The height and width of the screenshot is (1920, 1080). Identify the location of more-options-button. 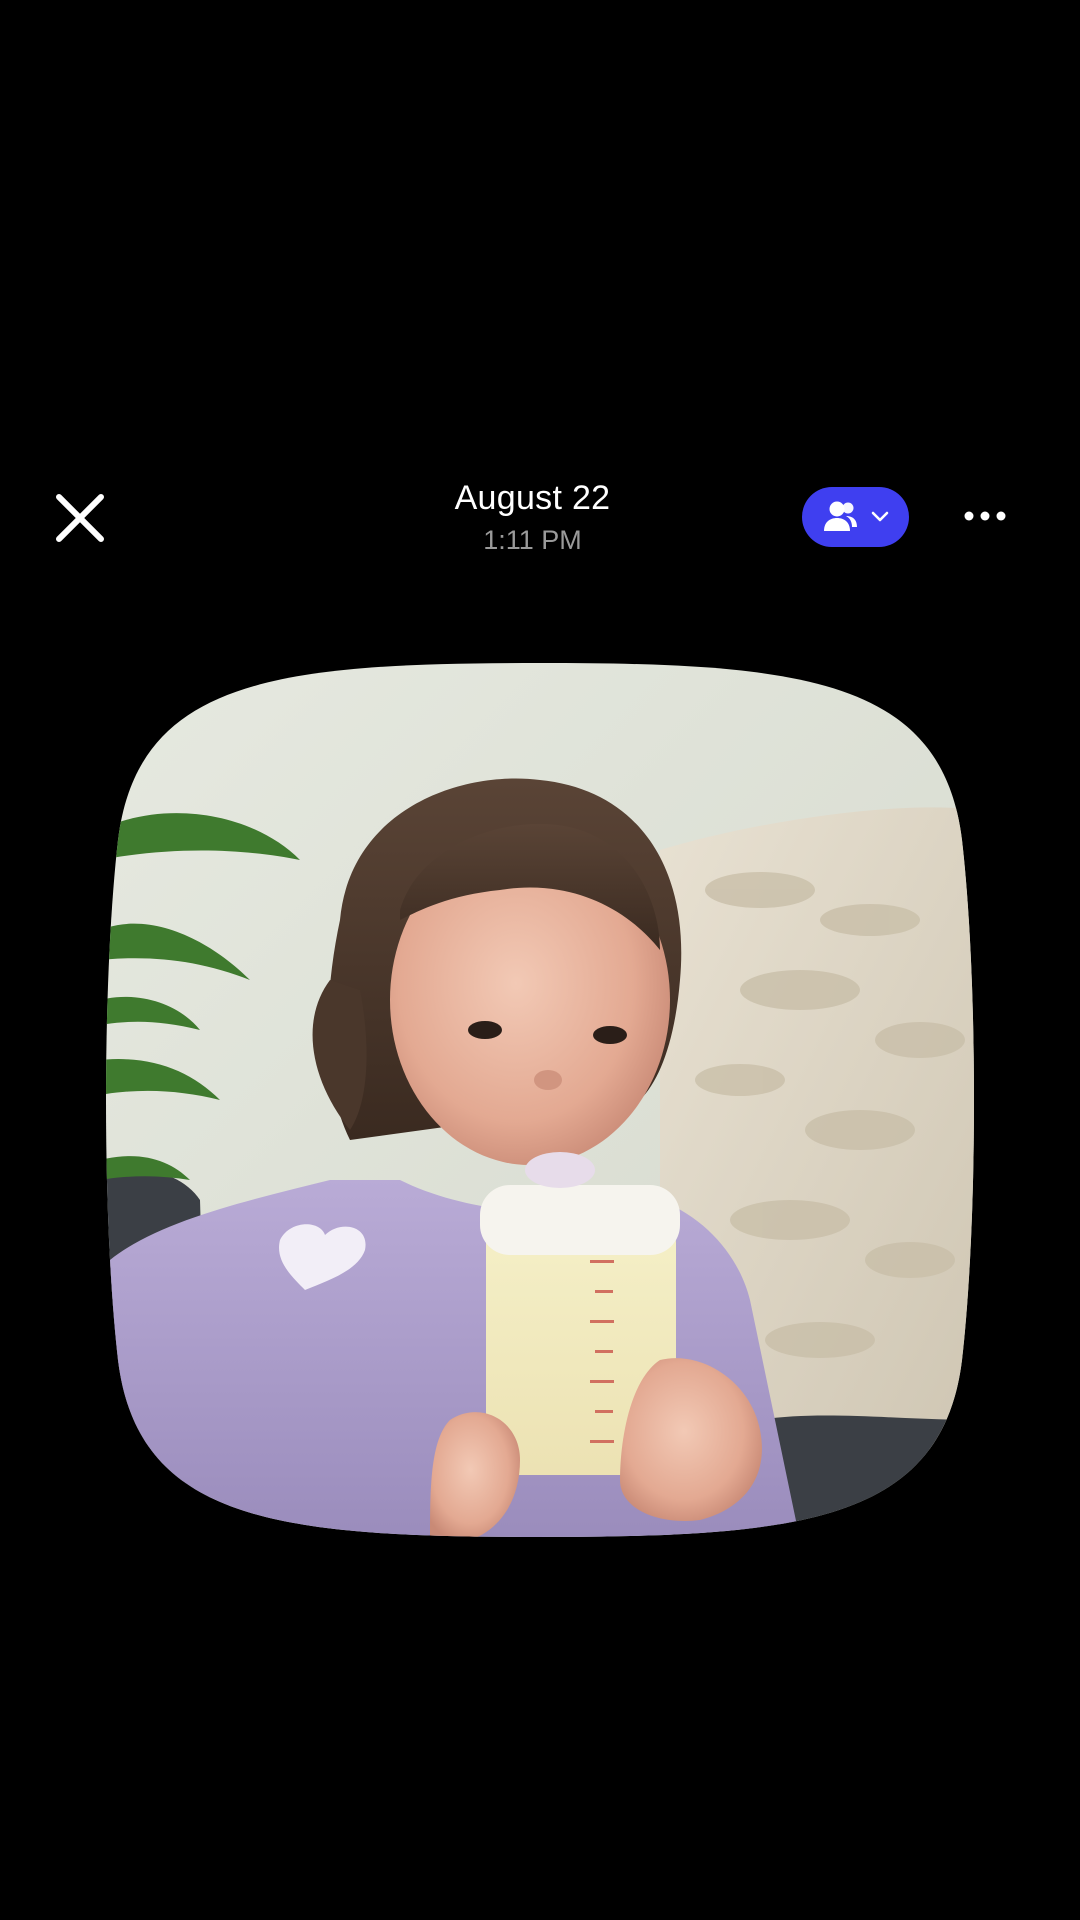
(985, 516).